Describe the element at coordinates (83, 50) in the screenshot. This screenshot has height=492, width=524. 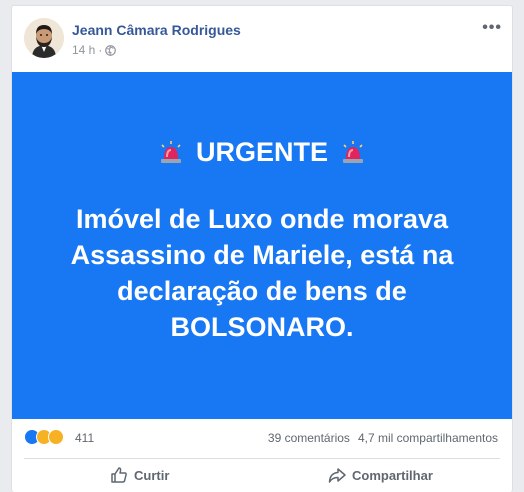
I see `post-time: 14 h` at that location.